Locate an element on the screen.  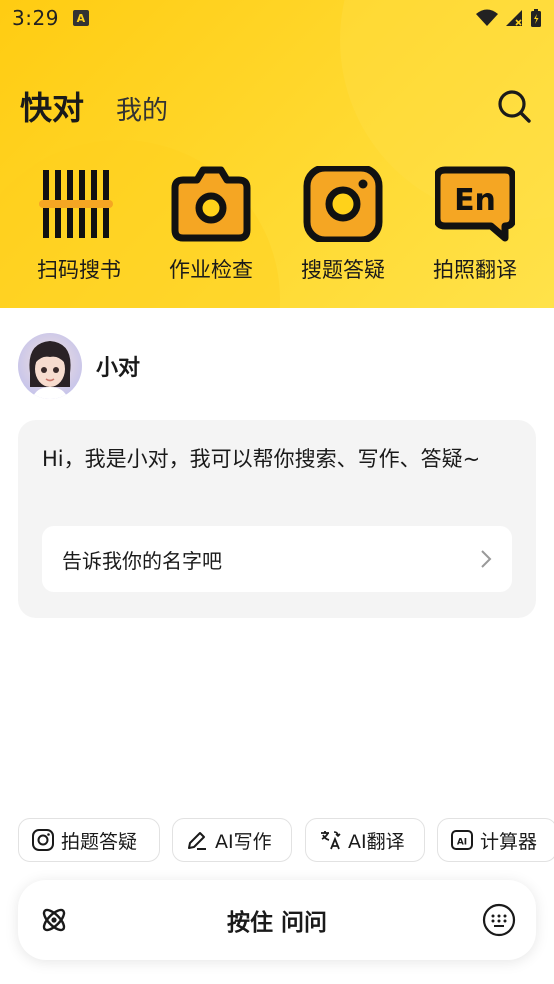
bot-header: 小对 is located at coordinates (79, 366).